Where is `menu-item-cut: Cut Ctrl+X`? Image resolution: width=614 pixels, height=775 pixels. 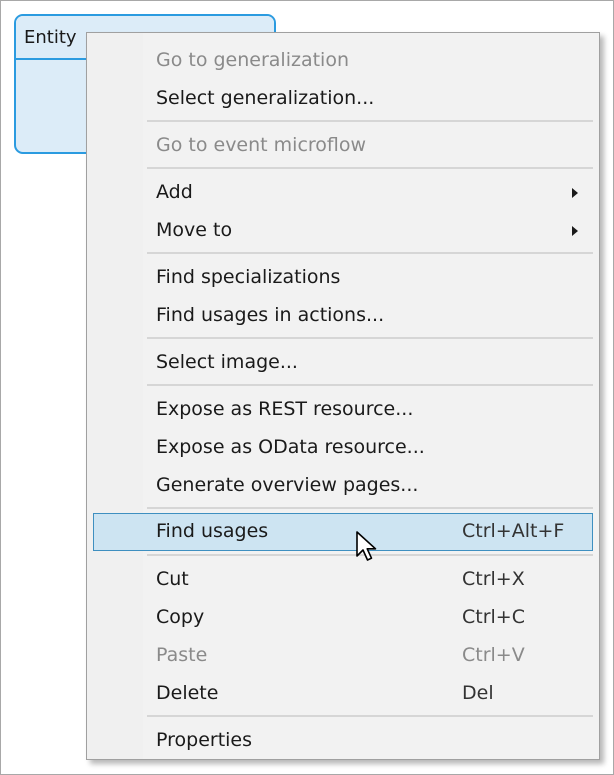
menu-item-cut: Cut Ctrl+X is located at coordinates (343, 579).